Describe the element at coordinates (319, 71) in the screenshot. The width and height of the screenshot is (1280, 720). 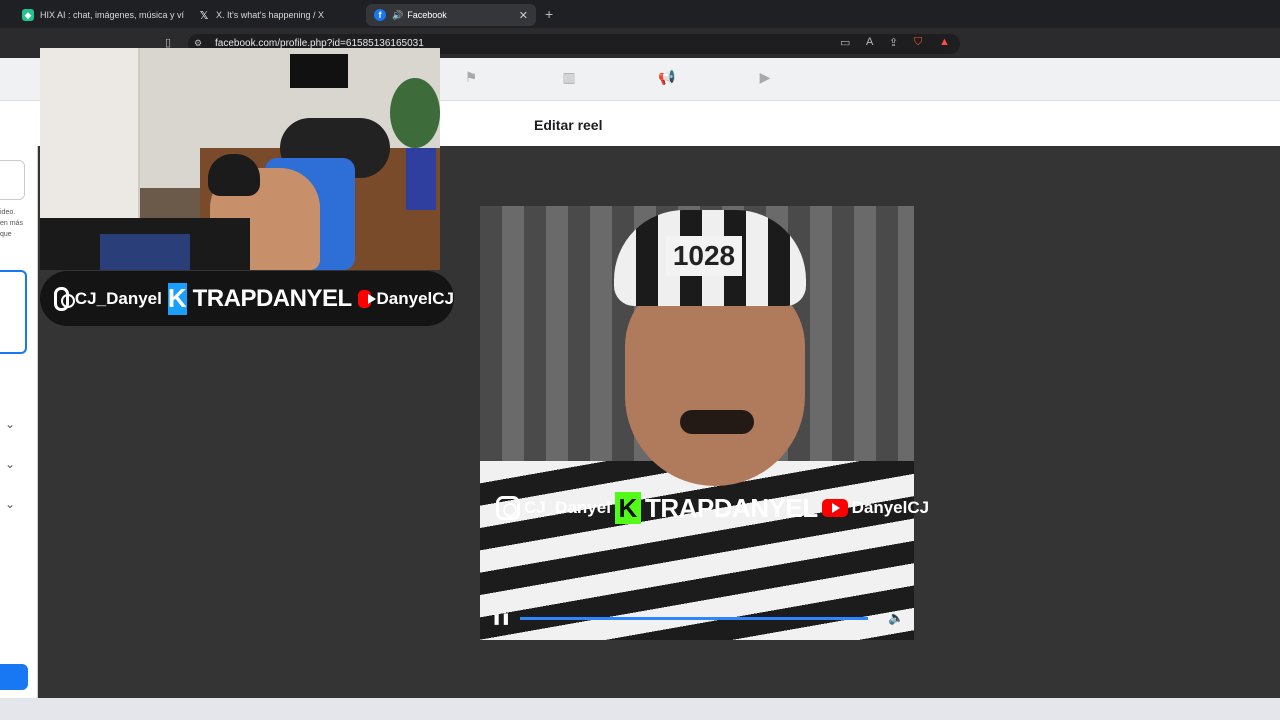
I see `webcam-tv` at that location.